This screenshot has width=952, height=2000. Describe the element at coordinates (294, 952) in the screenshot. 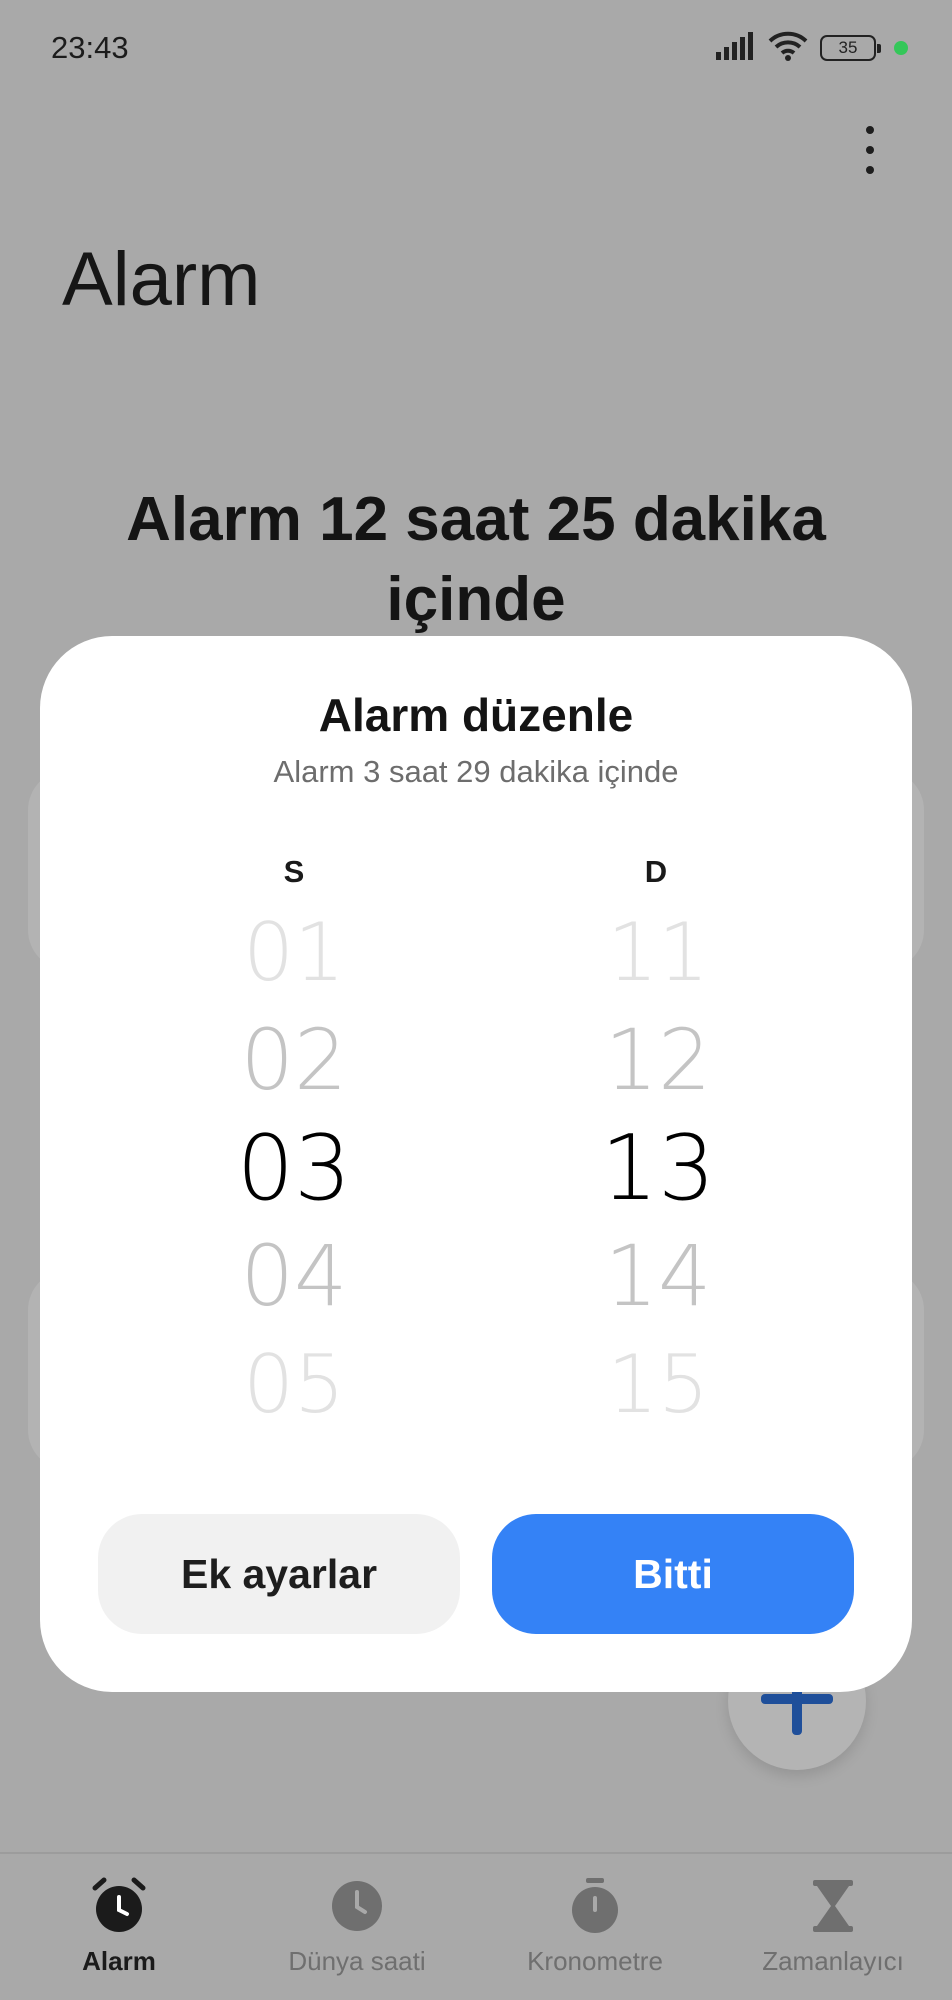

I see `hour-option: 01` at that location.